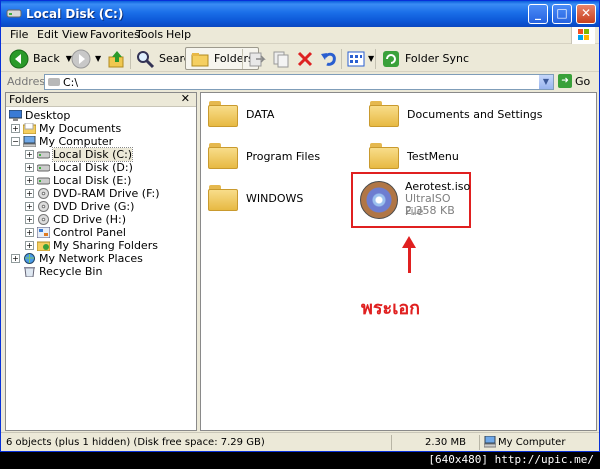 This screenshot has height=469, width=600. I want to click on forward-button: ▼, so click(86, 58).